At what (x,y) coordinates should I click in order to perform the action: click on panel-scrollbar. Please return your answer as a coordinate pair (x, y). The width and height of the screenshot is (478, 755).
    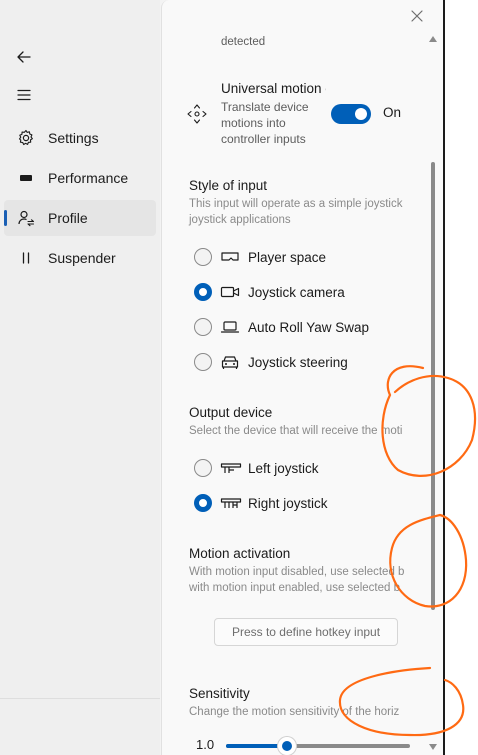
    Looking at the image, I should click on (433, 391).